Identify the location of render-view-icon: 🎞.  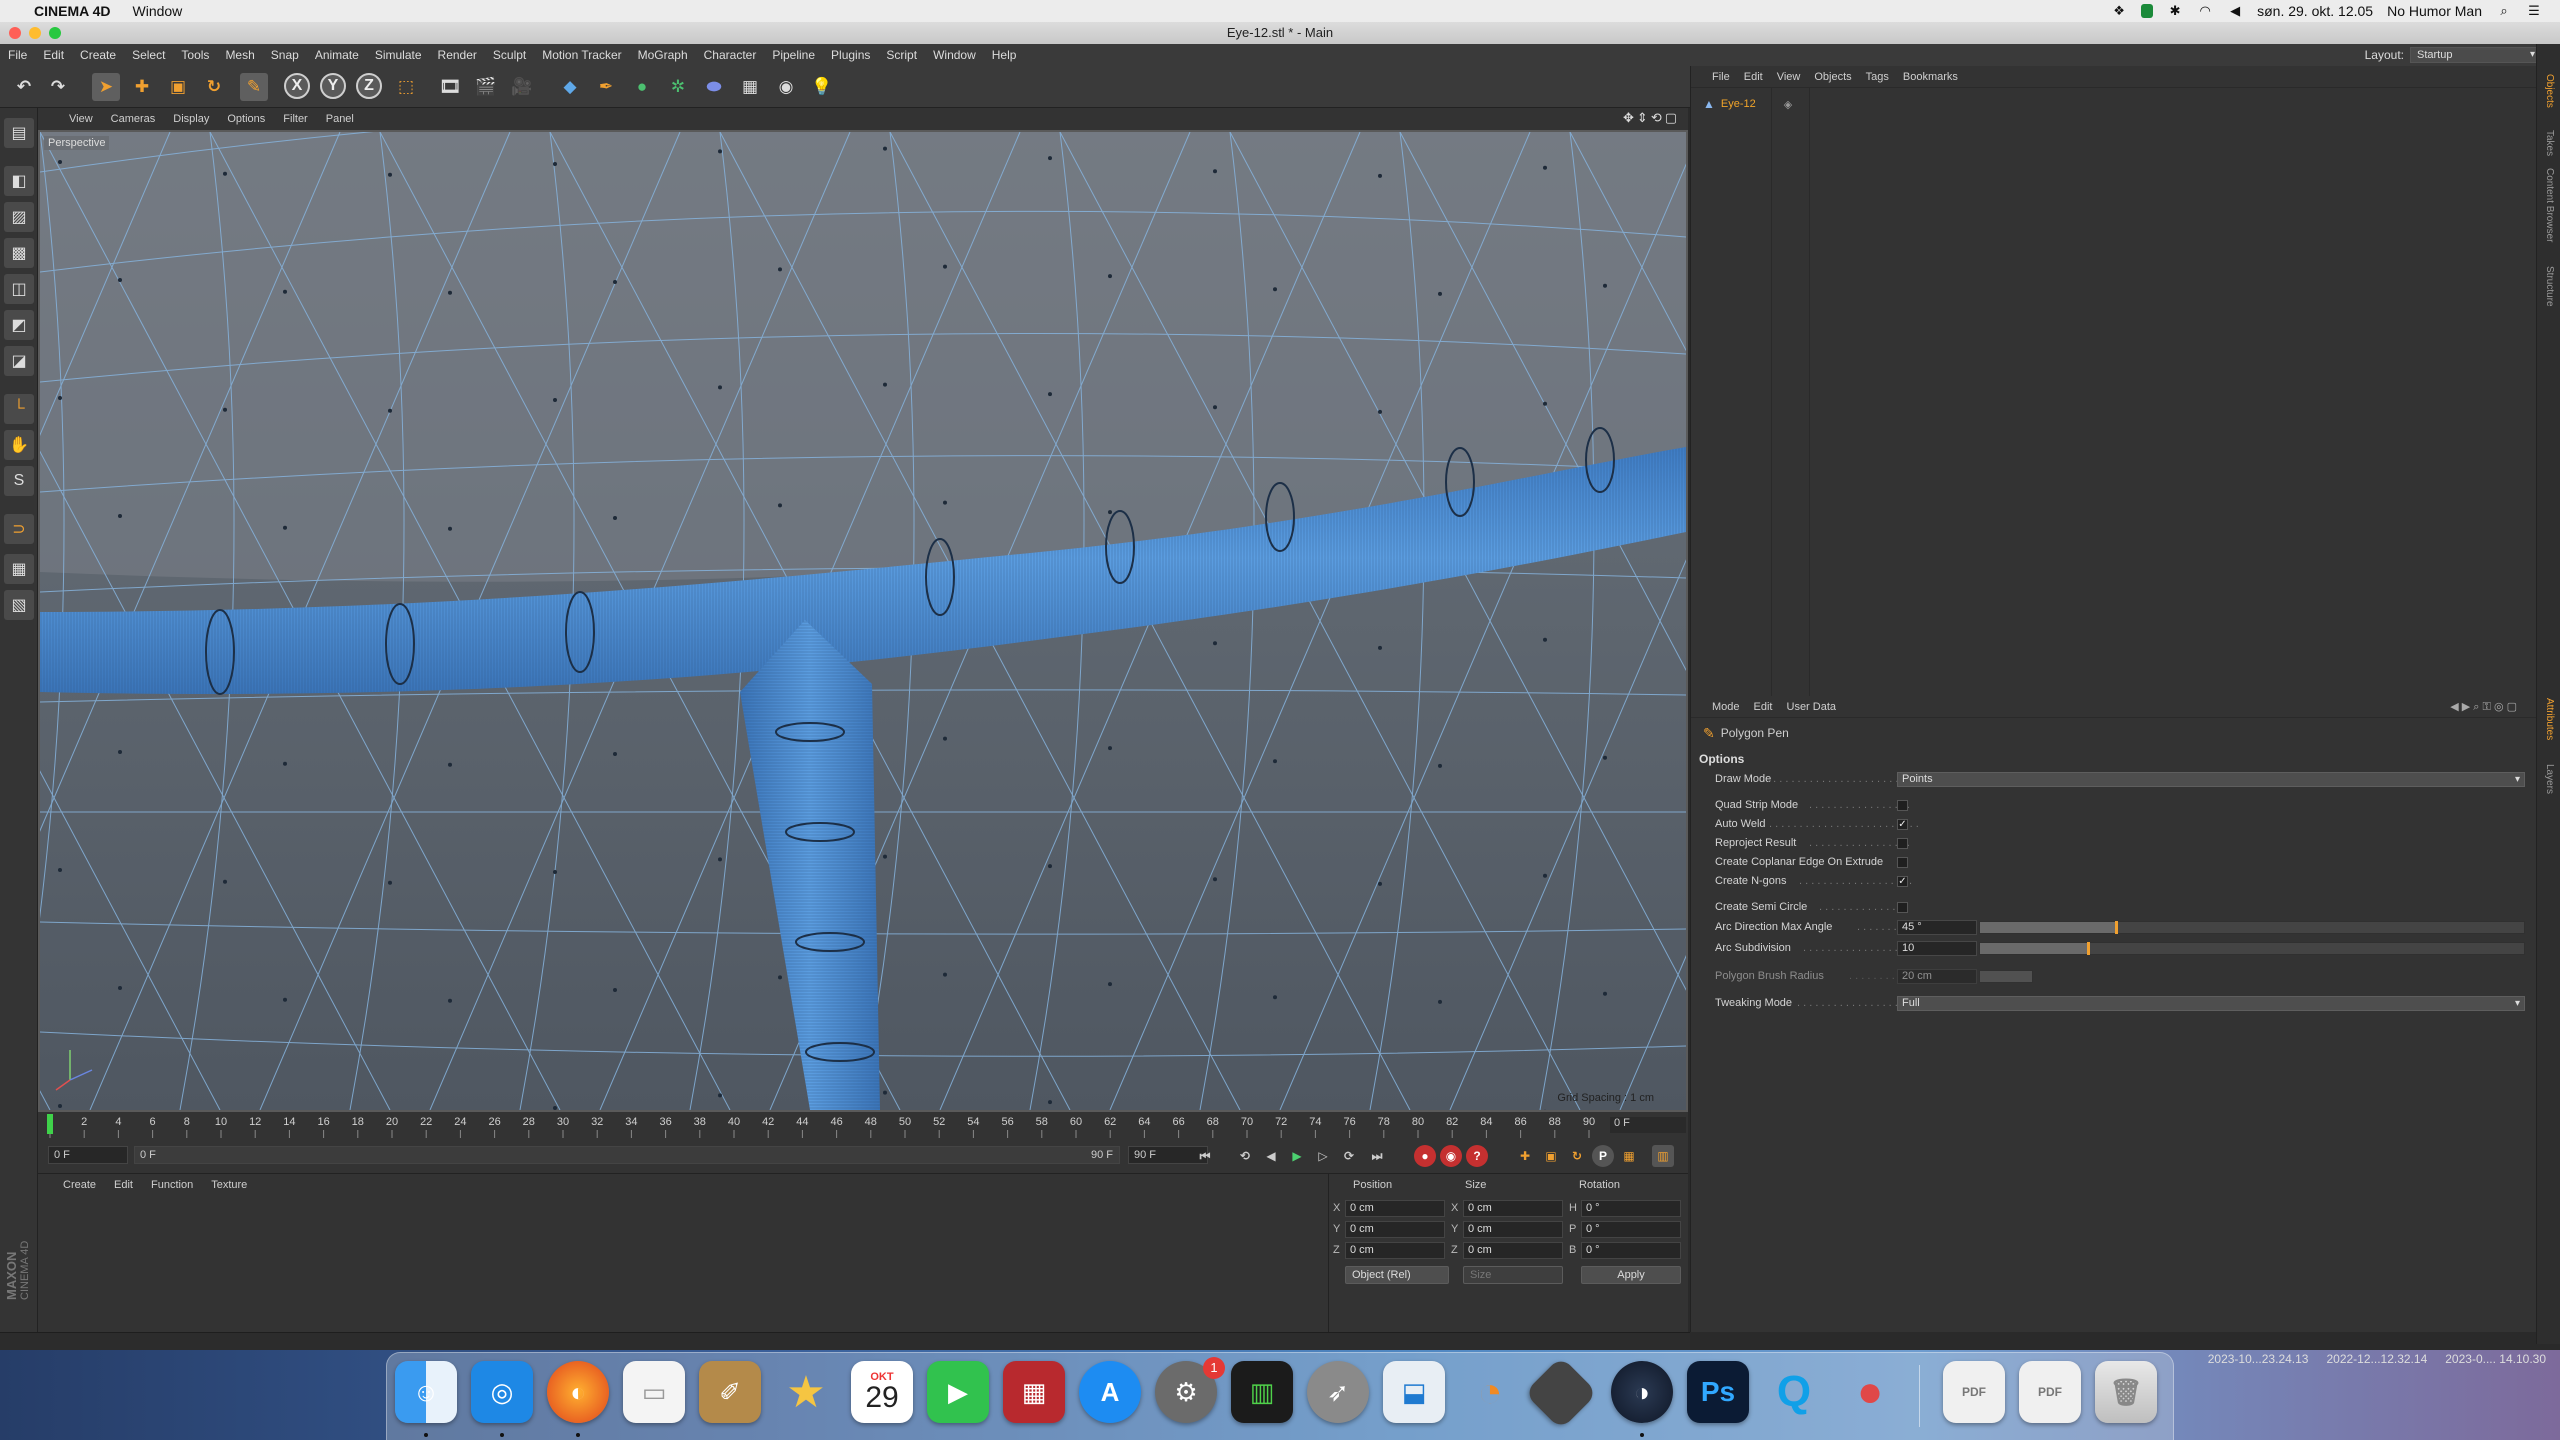
(450, 87).